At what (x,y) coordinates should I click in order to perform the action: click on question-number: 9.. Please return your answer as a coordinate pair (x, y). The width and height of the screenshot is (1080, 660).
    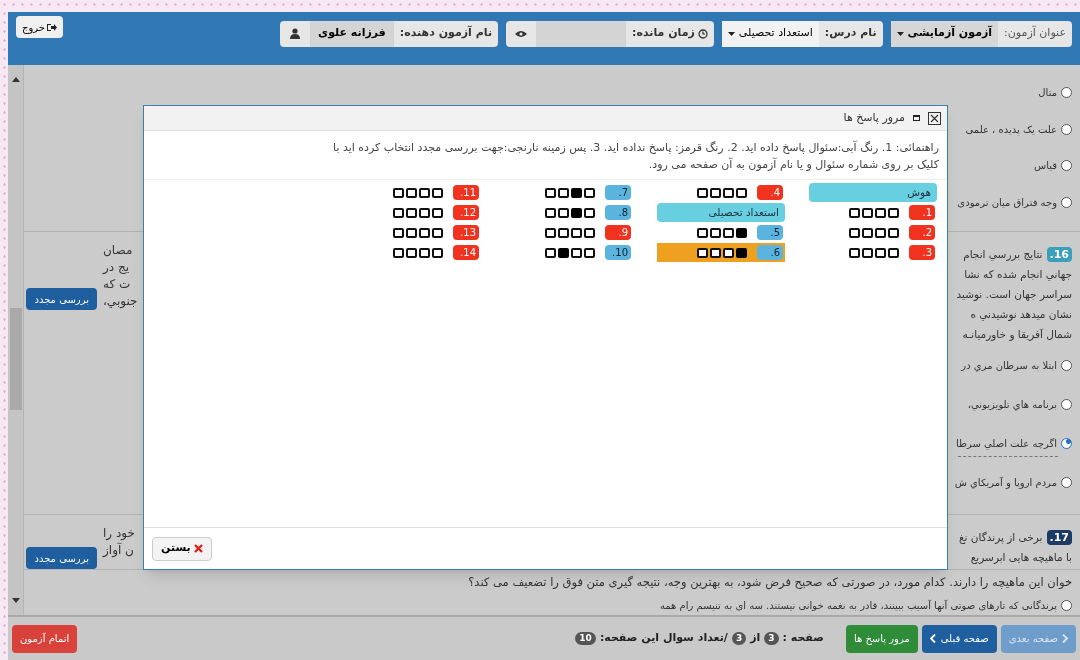
    Looking at the image, I should click on (618, 232).